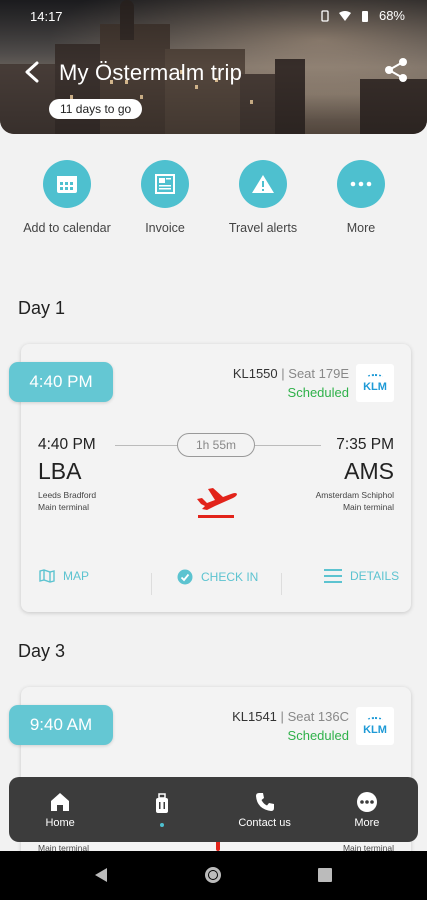 The height and width of the screenshot is (900, 427). What do you see at coordinates (33, 72) in the screenshot?
I see `back-arrow-icon` at bounding box center [33, 72].